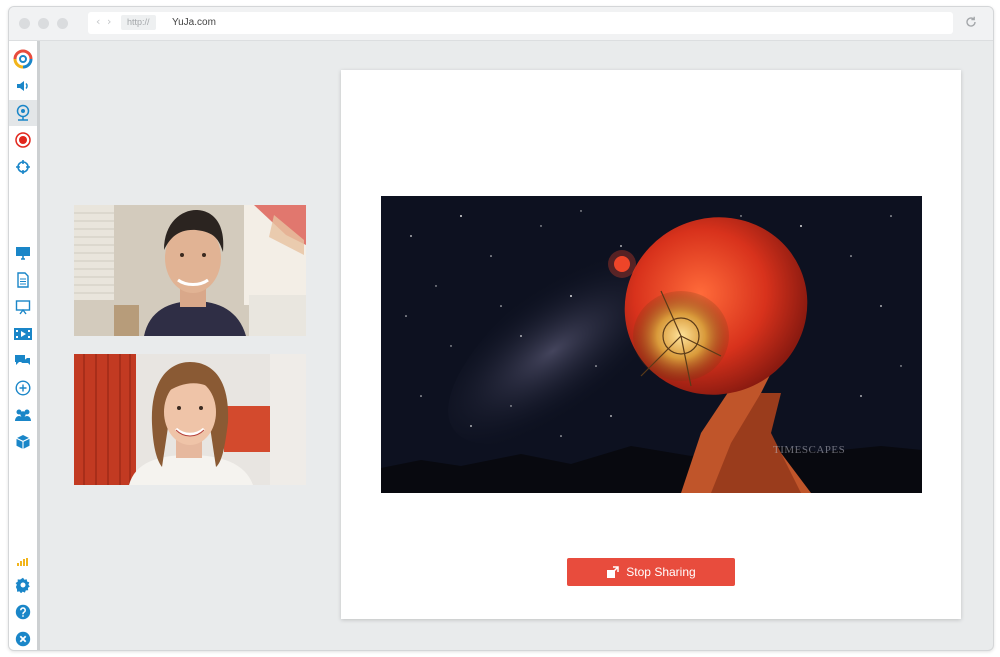  What do you see at coordinates (23, 167) in the screenshot?
I see `crosshair-icon` at bounding box center [23, 167].